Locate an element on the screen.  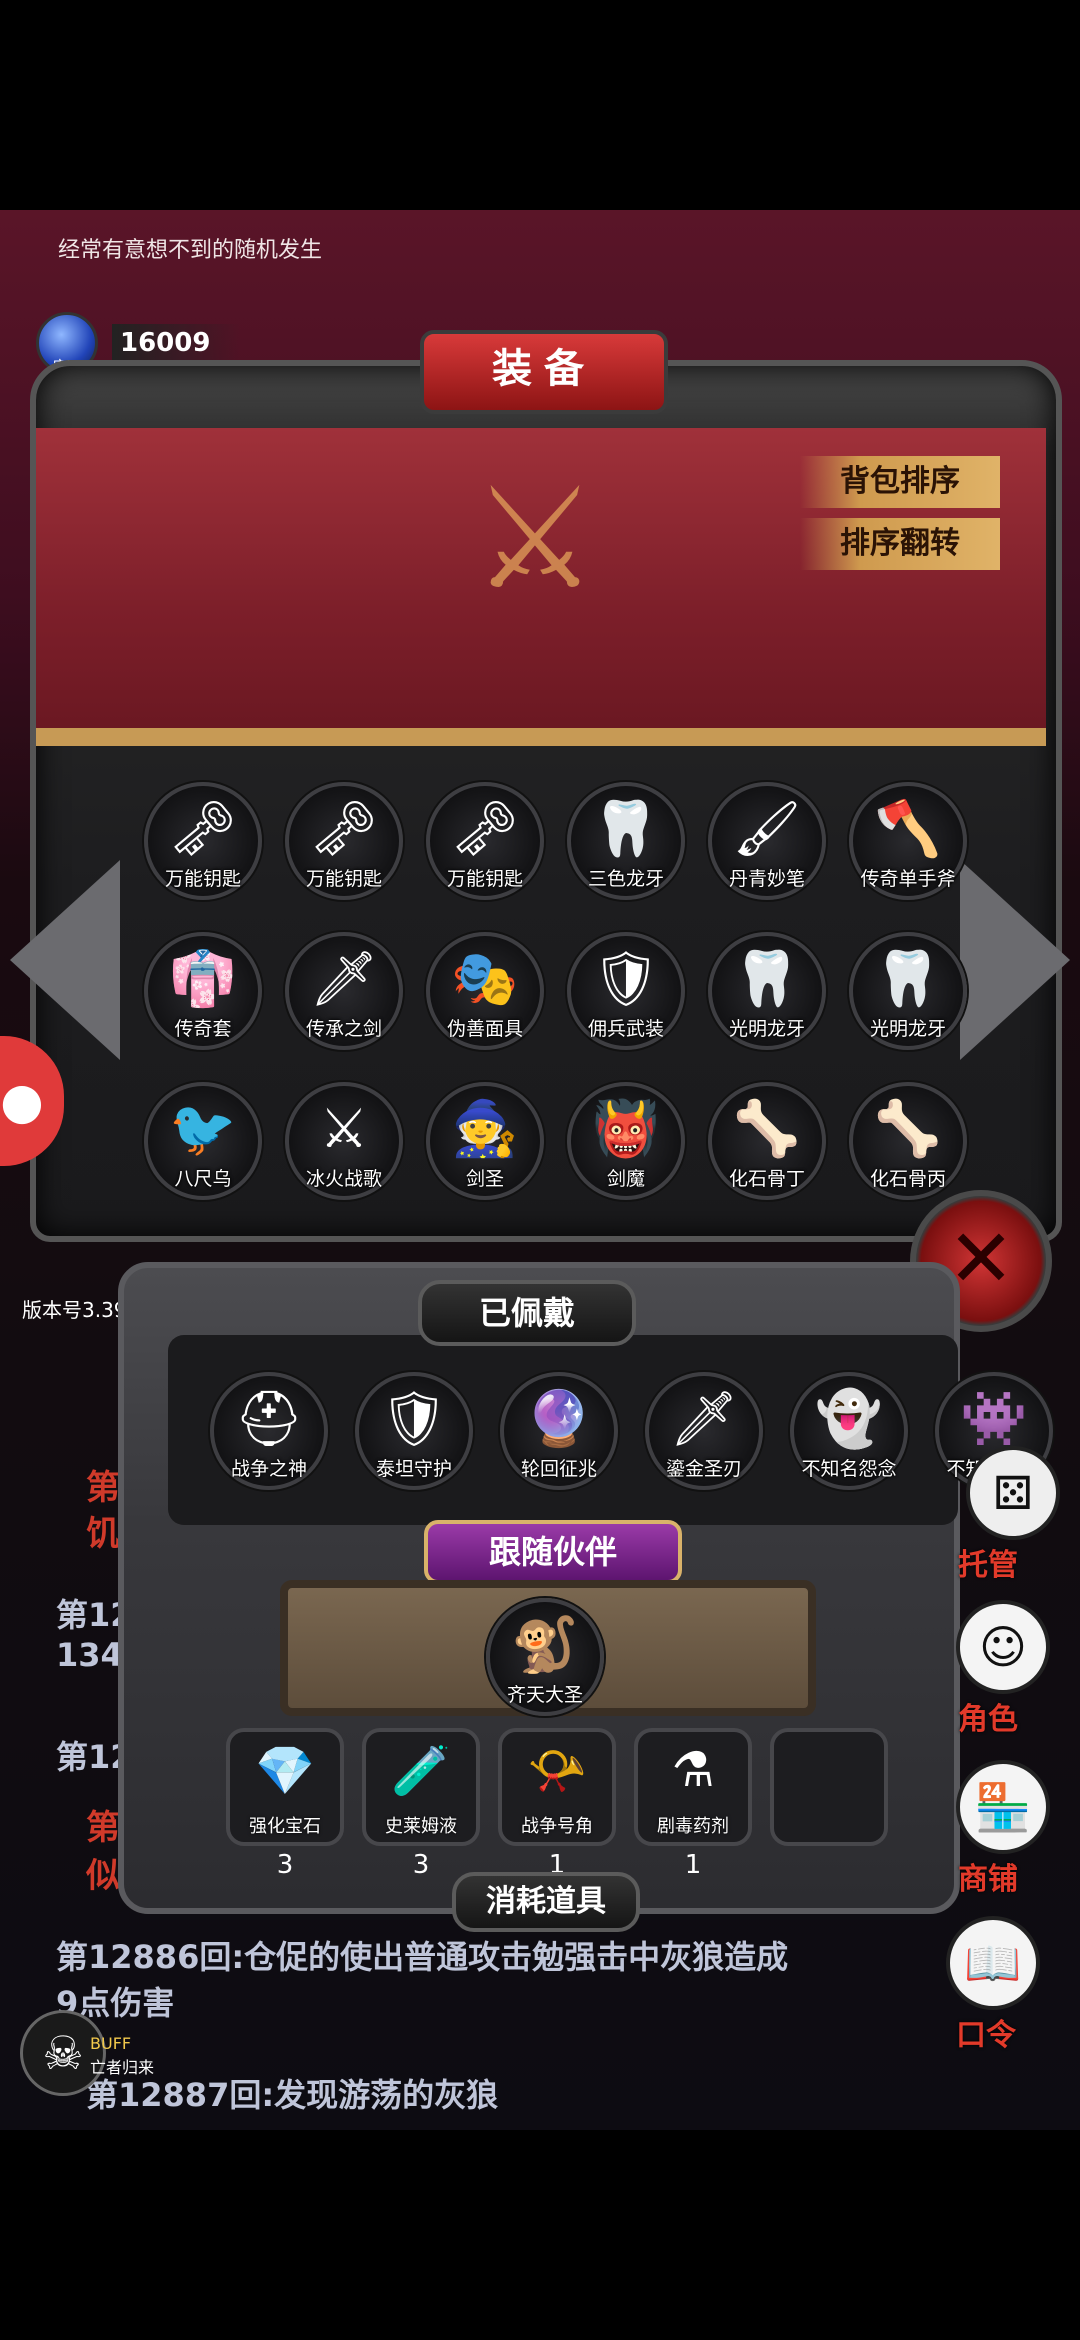
consumable-slot: 🧪 史莱姆液 3 is located at coordinates (421, 1804).